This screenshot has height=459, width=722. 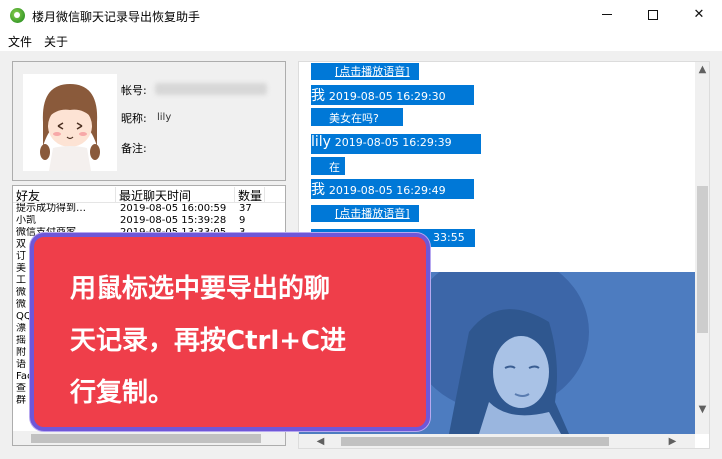 I want to click on close-icon: ✕, so click(x=699, y=14).